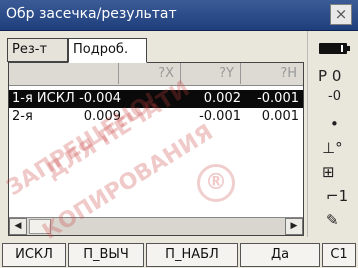 Image resolution: width=358 pixels, height=268 pixels. I want to click on table-row: 1-я ИСКЛ -0.004 0.002 -0.001, so click(156, 99).